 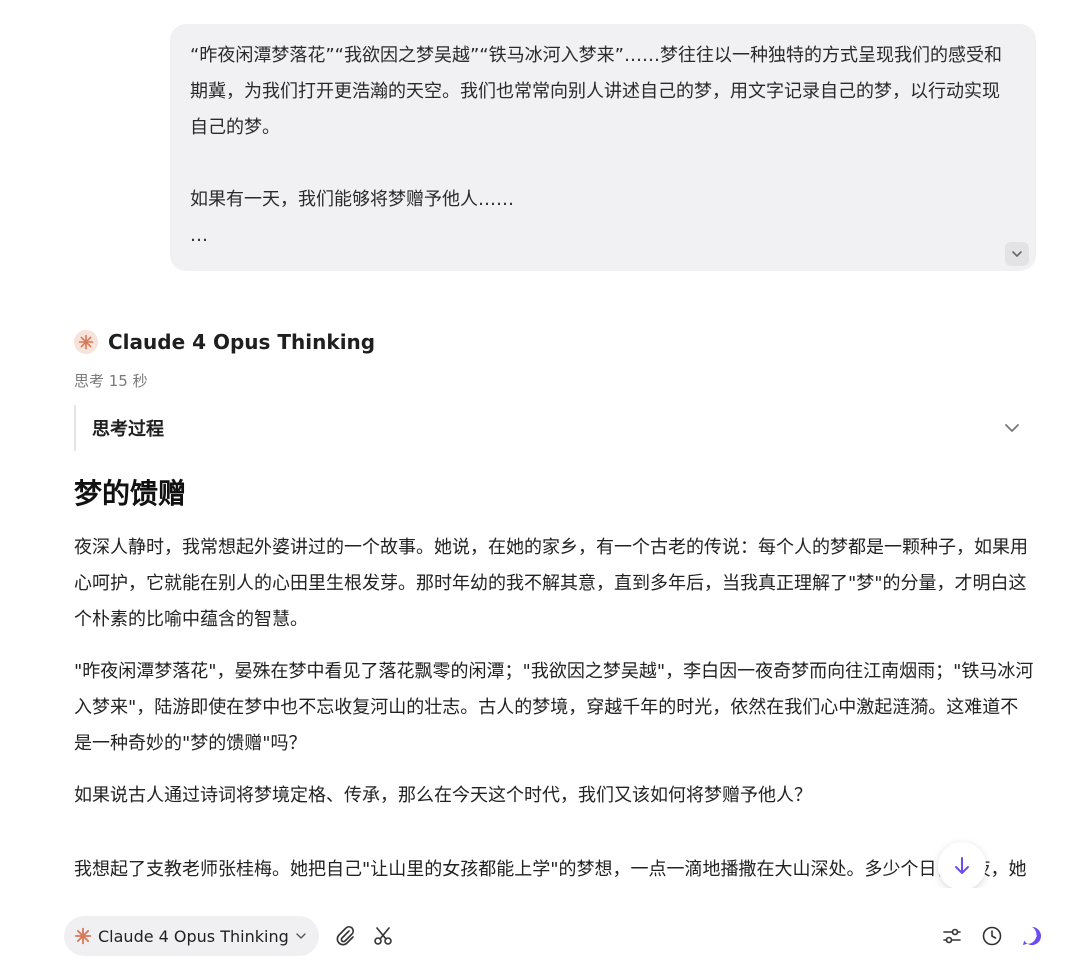 I want to click on new-chat-button, so click(x=1032, y=936).